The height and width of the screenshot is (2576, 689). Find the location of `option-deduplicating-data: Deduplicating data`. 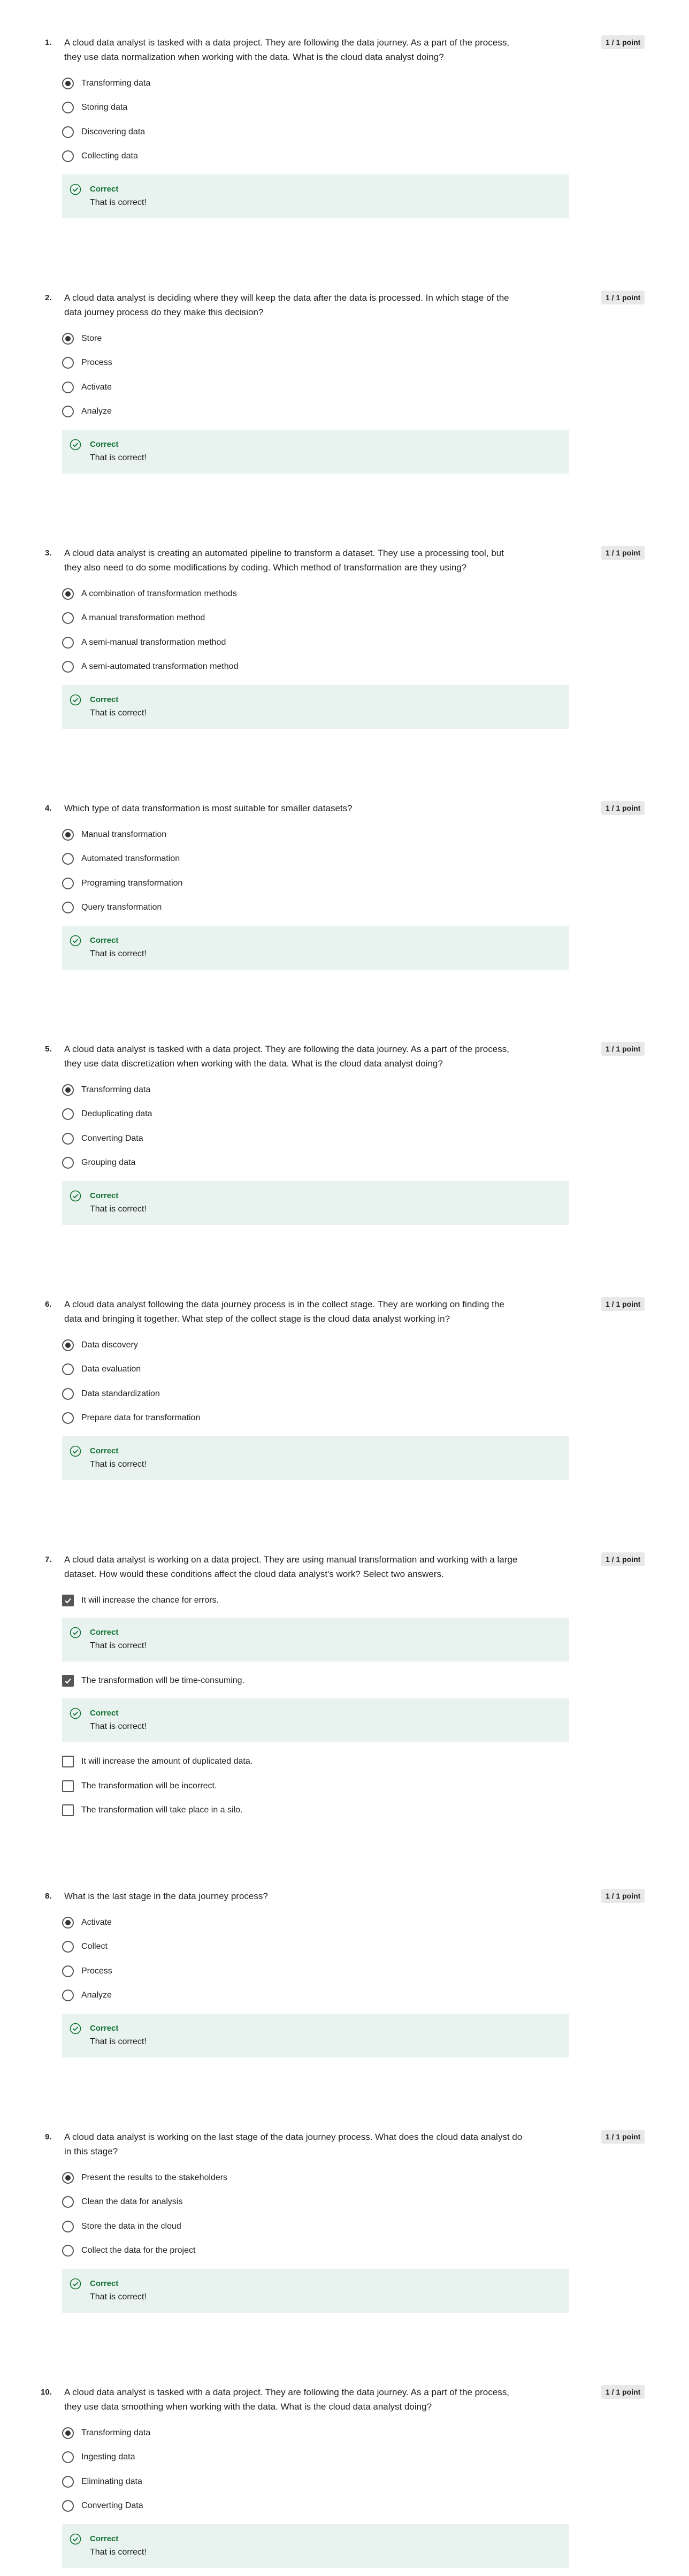

option-deduplicating-data: Deduplicating data is located at coordinates (107, 1114).